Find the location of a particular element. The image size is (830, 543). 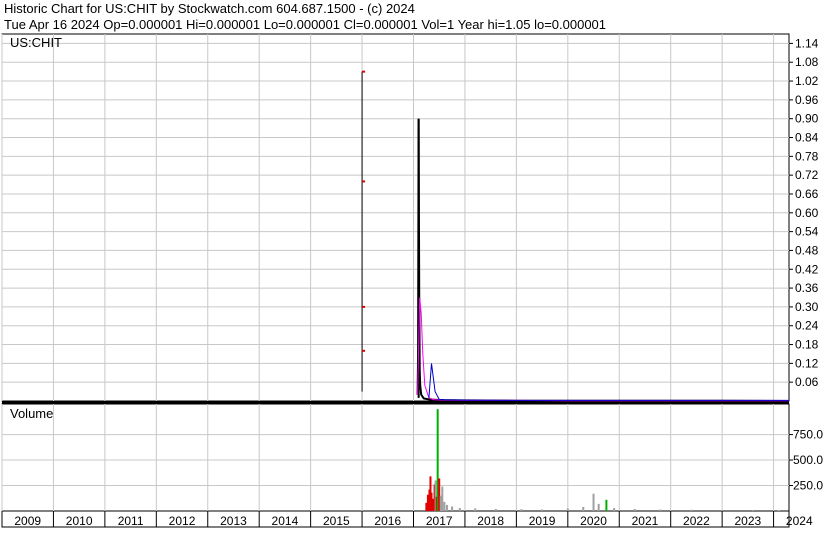

volume-tick-label: 500.0 is located at coordinates (808, 460).